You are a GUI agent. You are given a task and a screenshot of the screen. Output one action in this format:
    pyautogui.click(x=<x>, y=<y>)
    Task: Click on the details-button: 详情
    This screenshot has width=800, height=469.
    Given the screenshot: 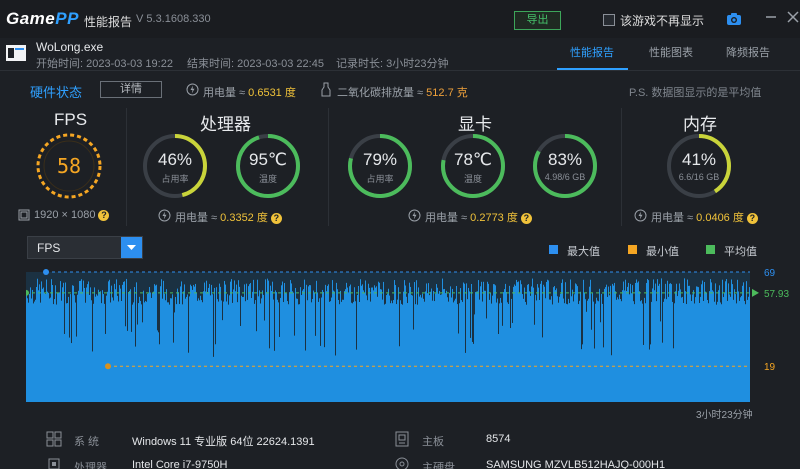 What is the action you would take?
    pyautogui.click(x=131, y=89)
    